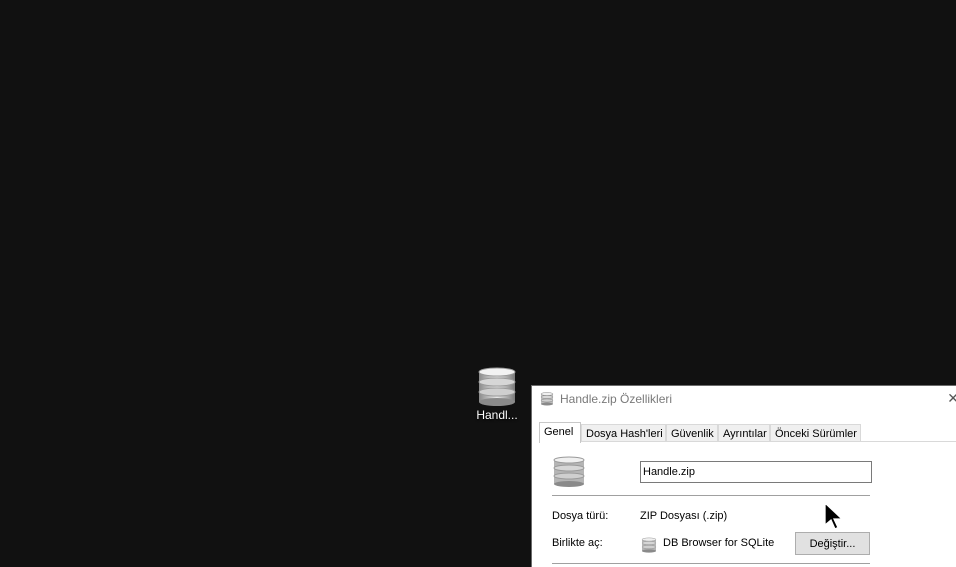 The image size is (956, 567). Describe the element at coordinates (692, 433) in the screenshot. I see `tab-guvenlik: Güvenlik` at that location.